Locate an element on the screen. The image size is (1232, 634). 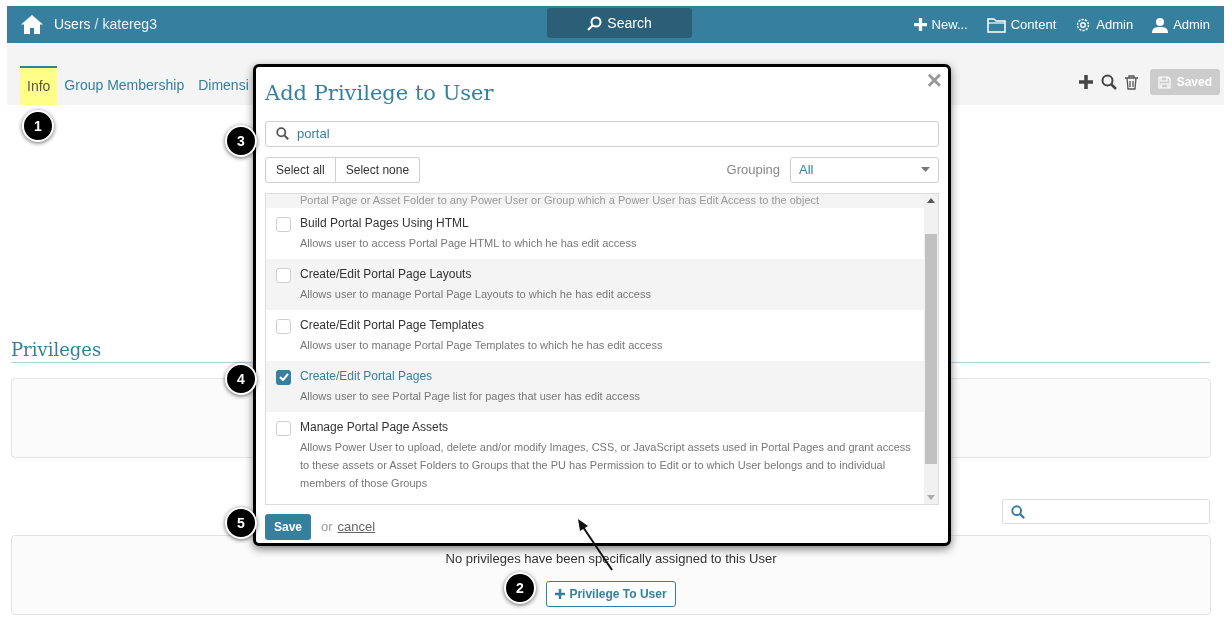
scroll-down-icon is located at coordinates (931, 497).